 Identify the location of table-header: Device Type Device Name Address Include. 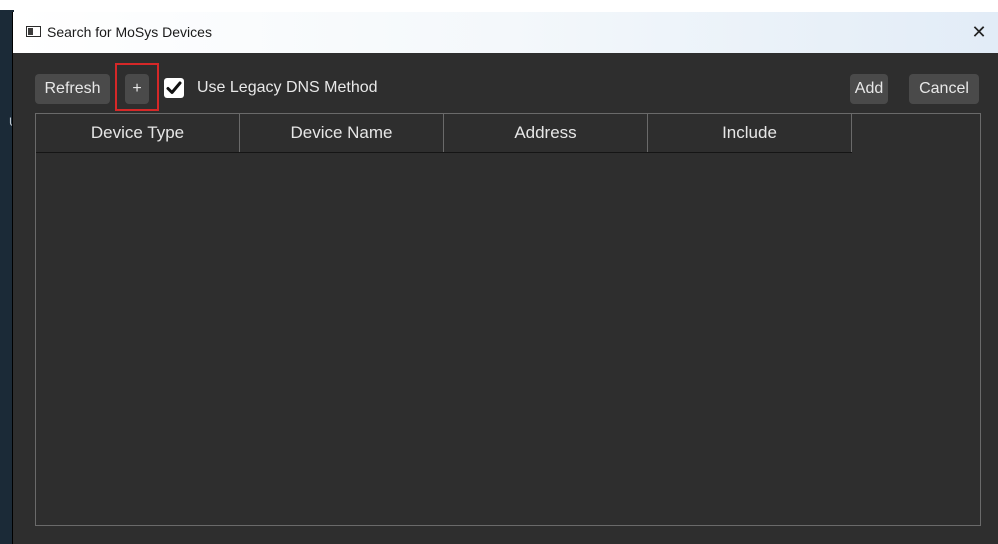
(444, 133).